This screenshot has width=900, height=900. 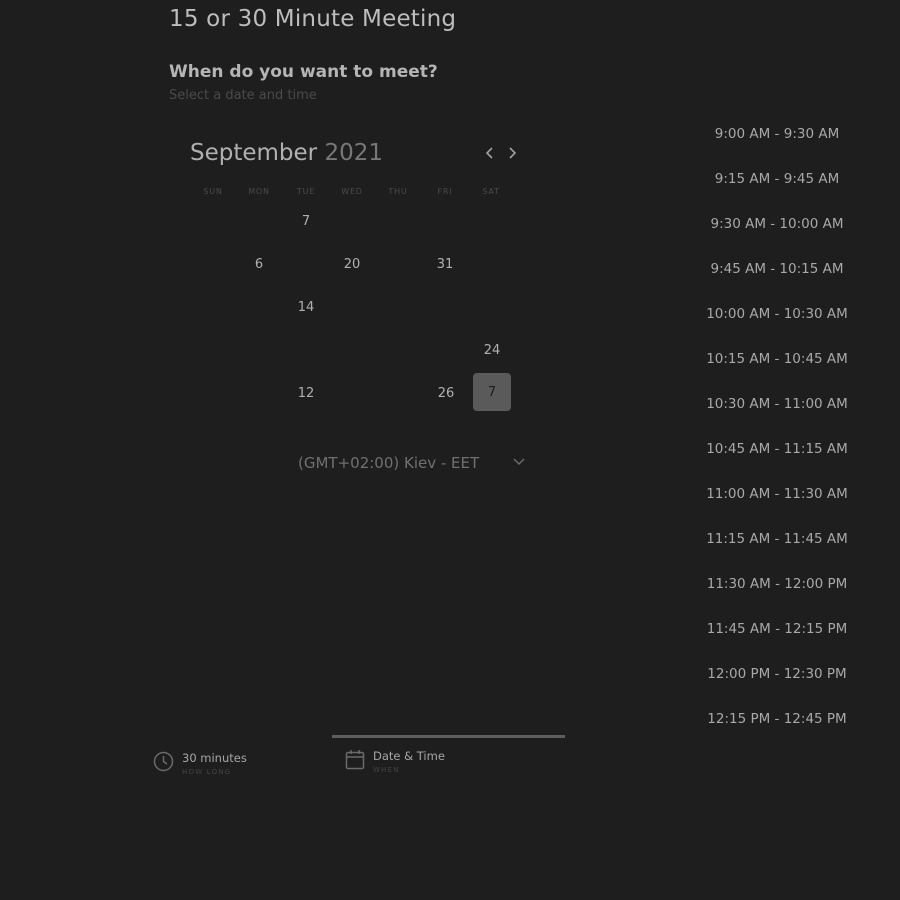 I want to click on calendar-day: 20, so click(x=352, y=264).